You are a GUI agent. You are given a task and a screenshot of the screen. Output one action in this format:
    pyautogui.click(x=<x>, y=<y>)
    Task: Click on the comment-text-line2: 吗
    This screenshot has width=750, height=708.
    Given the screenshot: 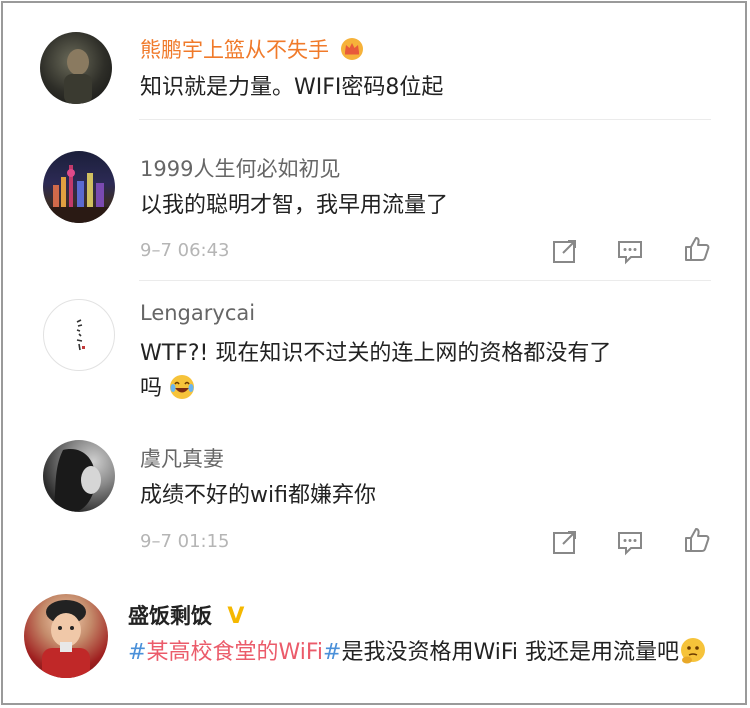 What is the action you would take?
    pyautogui.click(x=167, y=389)
    